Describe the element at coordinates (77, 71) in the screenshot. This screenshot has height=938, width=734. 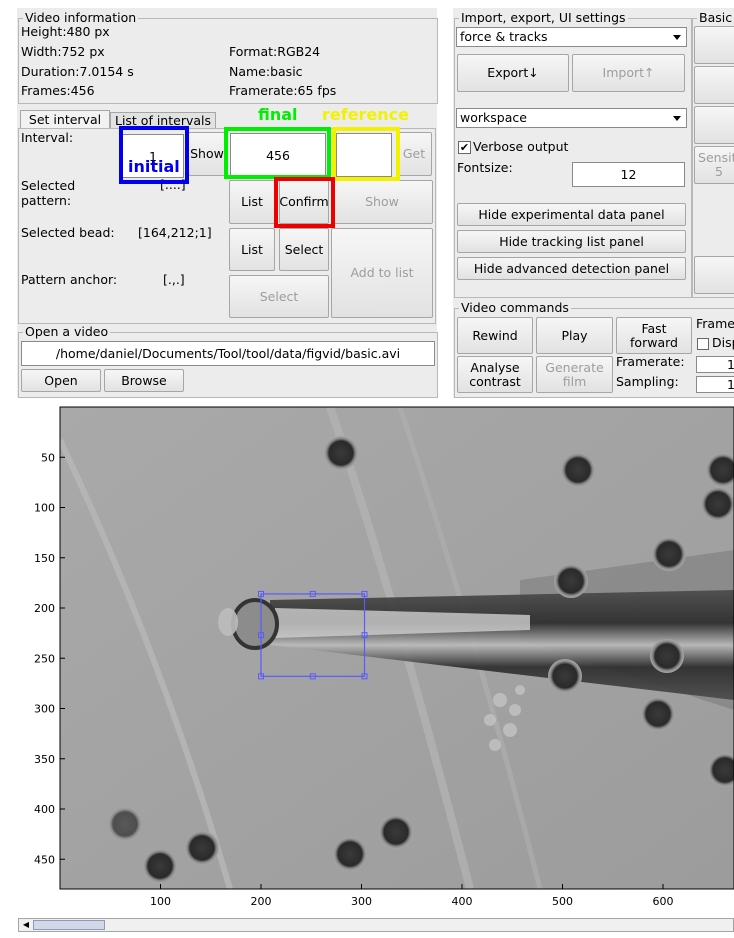
I see `video-duration: Duration:7.0154 s` at that location.